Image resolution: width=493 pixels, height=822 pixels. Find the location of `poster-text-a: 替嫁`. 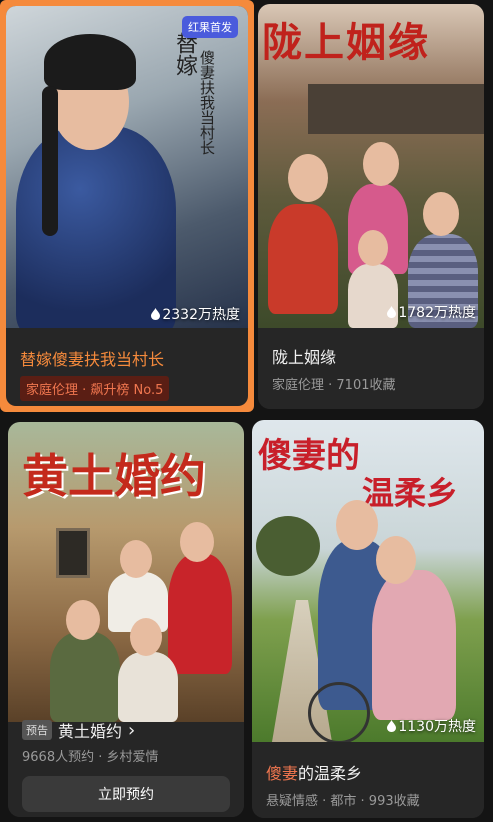

poster-text-a: 替嫁 is located at coordinates (184, 54).